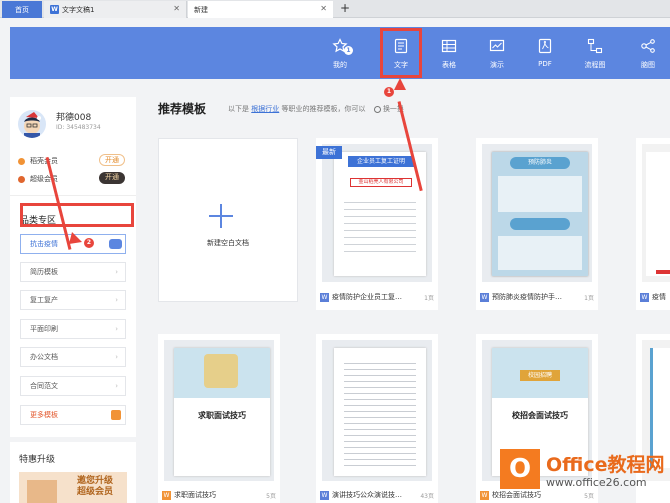 Image resolution: width=670 pixels, height=503 pixels. I want to click on promo-text: 邀您升级 超级会员, so click(95, 487).